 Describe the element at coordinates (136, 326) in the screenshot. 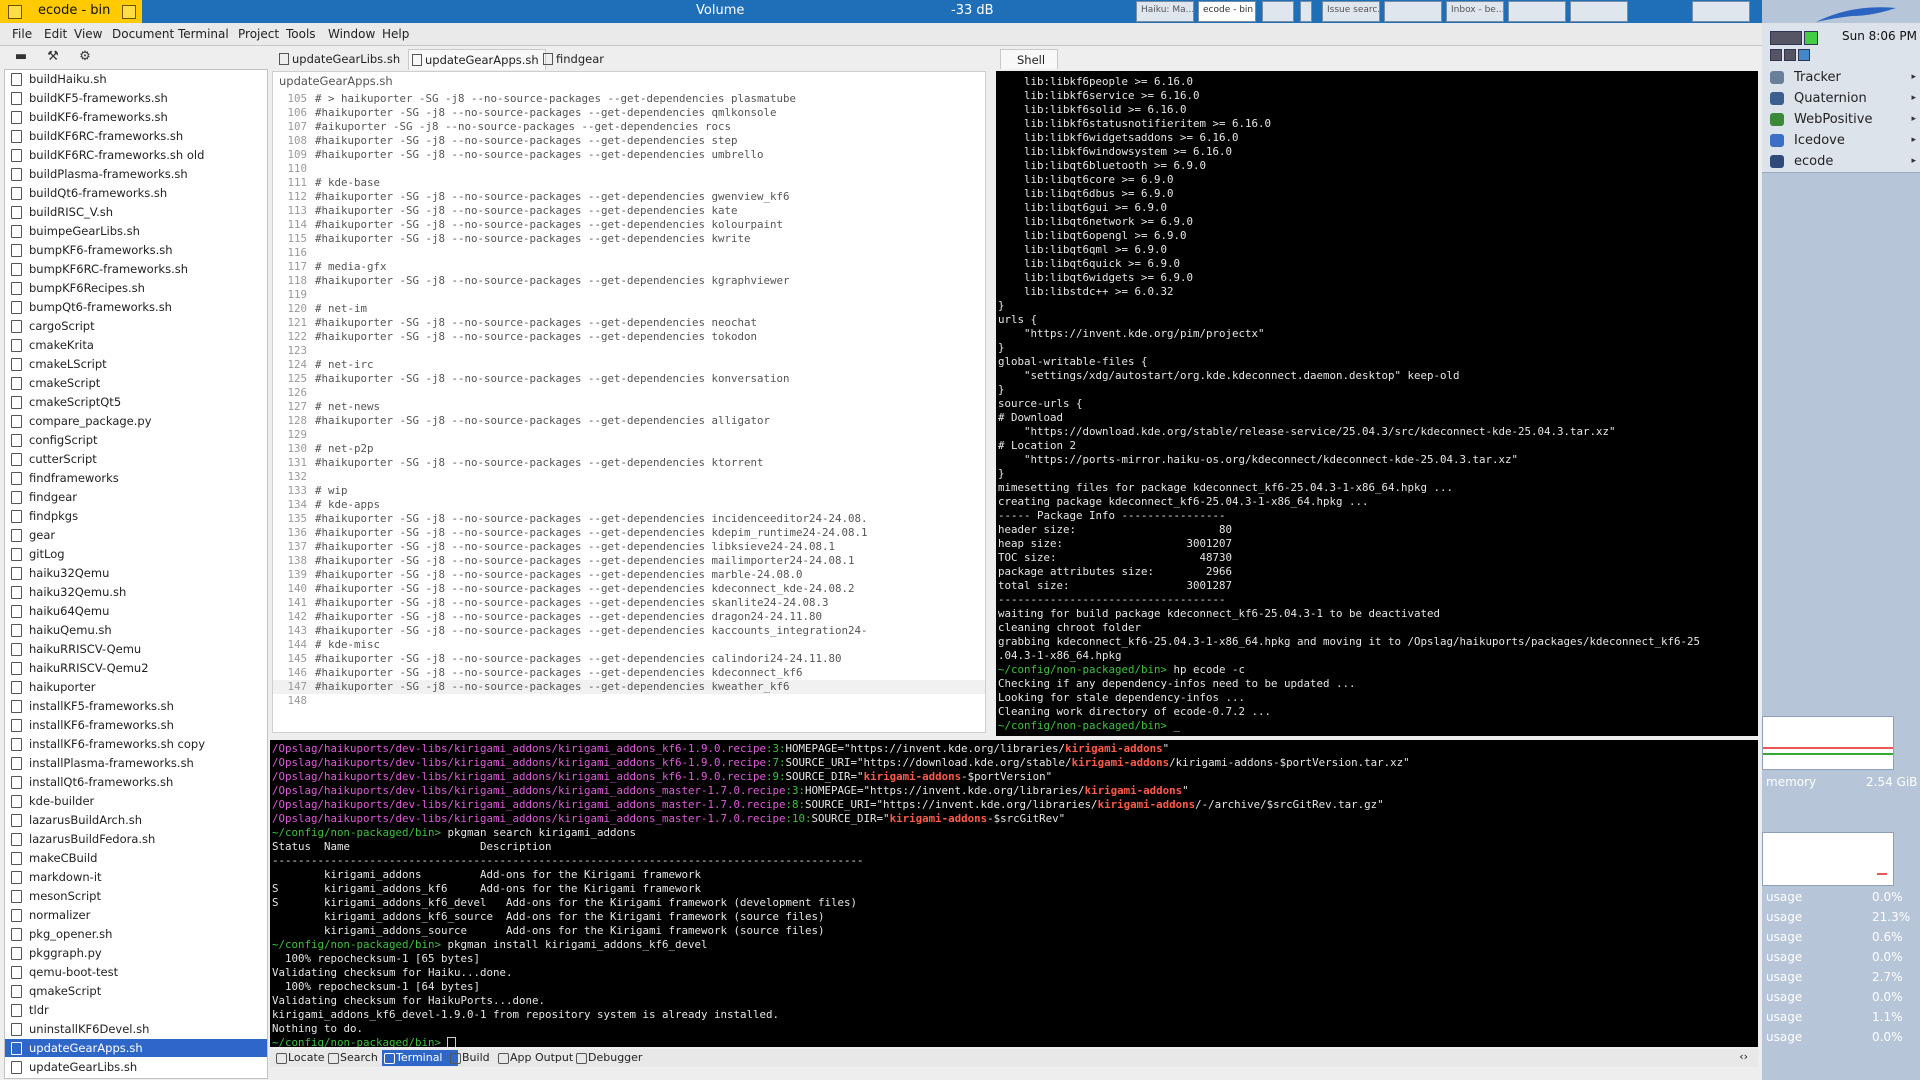

I see `list-item: cargoScript` at that location.